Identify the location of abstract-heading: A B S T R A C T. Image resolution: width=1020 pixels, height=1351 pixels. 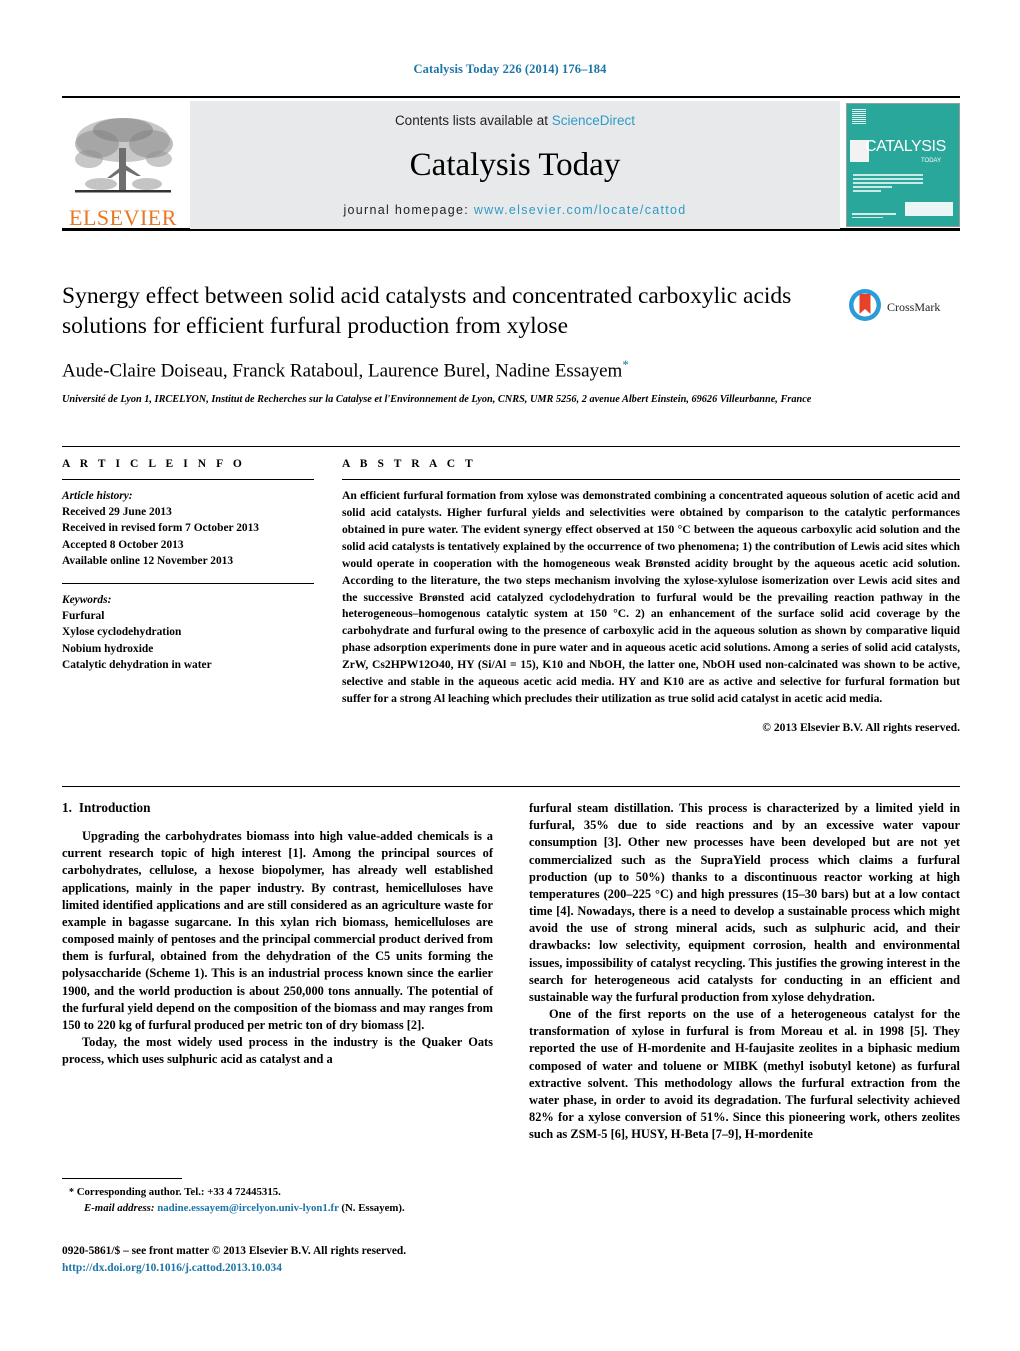
(409, 464).